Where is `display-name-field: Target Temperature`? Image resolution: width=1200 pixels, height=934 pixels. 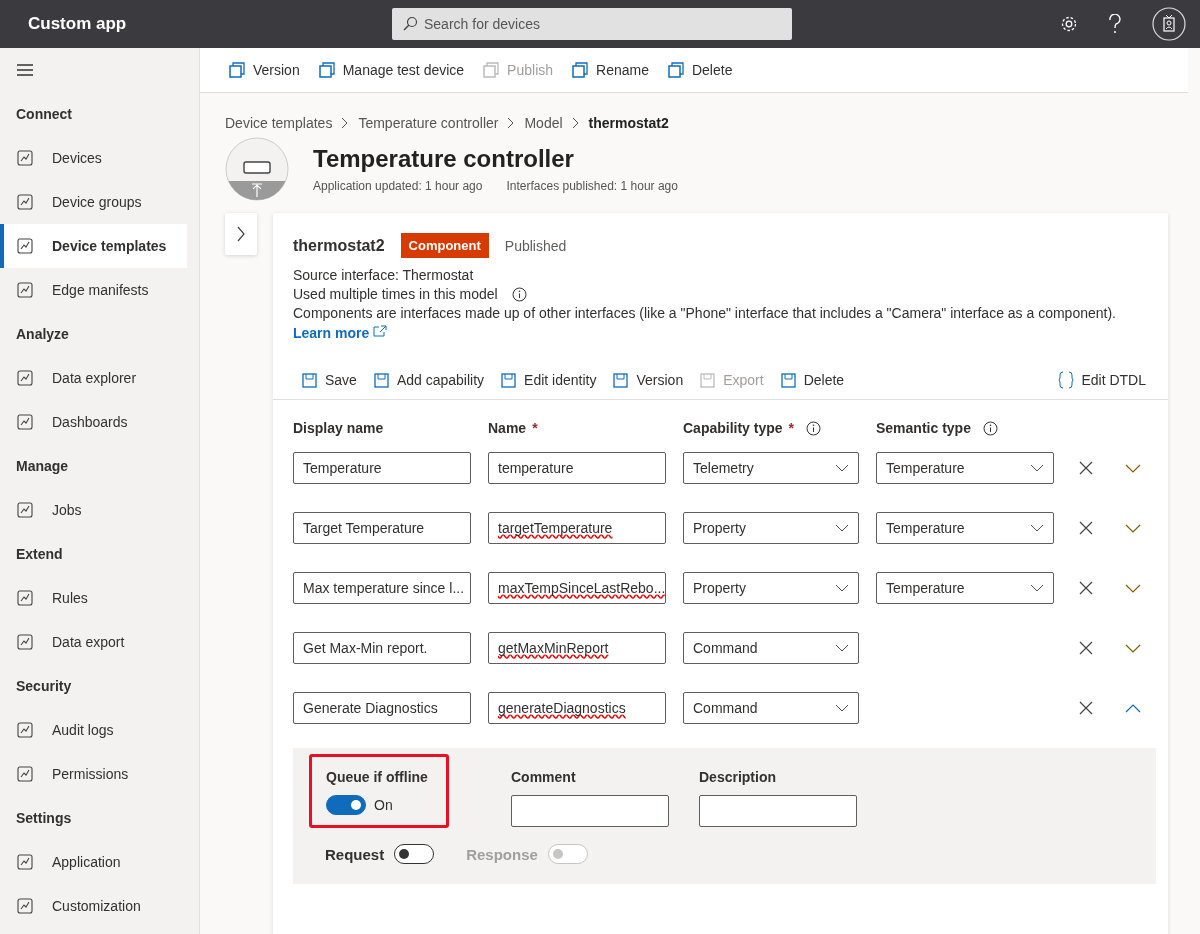 display-name-field: Target Temperature is located at coordinates (382, 528).